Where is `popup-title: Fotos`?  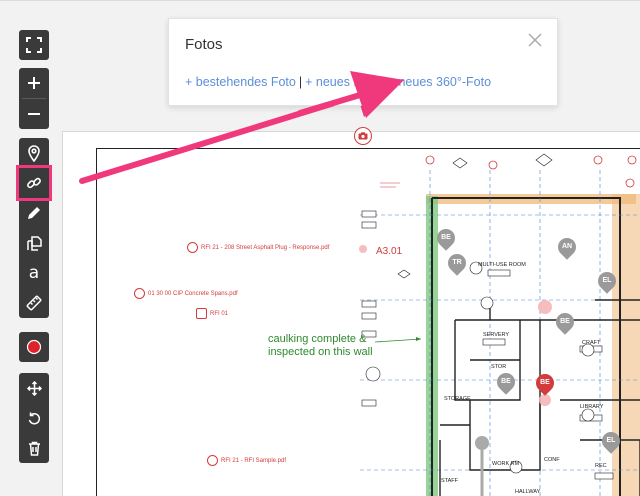 popup-title: Fotos is located at coordinates (204, 44).